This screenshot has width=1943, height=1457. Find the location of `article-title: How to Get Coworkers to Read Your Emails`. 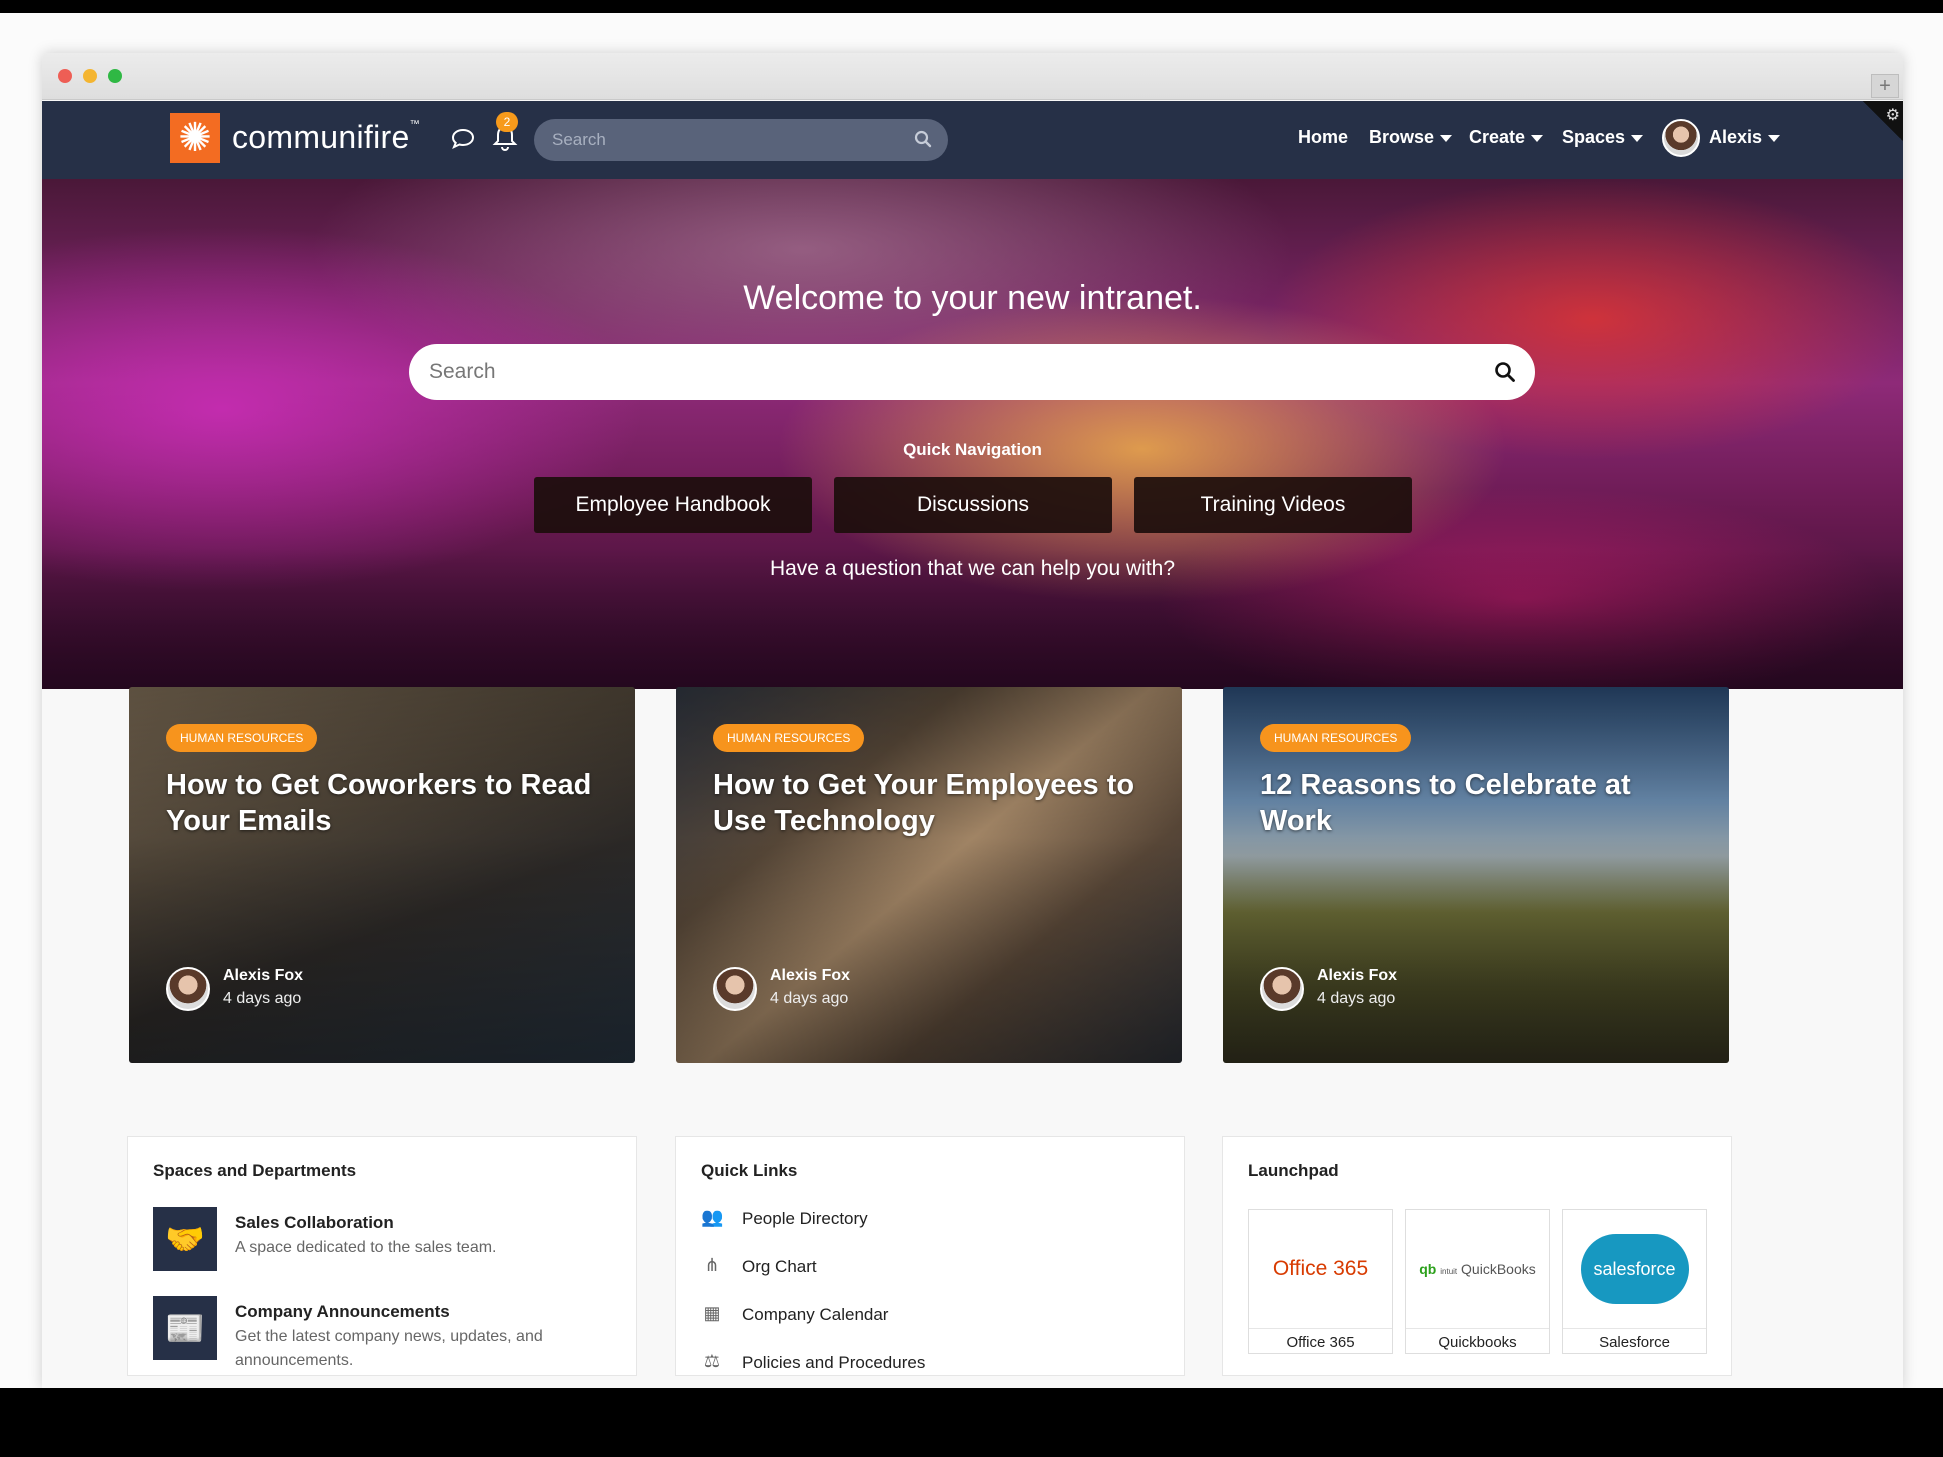

article-title: How to Get Coworkers to Read Your Emails is located at coordinates (386, 803).